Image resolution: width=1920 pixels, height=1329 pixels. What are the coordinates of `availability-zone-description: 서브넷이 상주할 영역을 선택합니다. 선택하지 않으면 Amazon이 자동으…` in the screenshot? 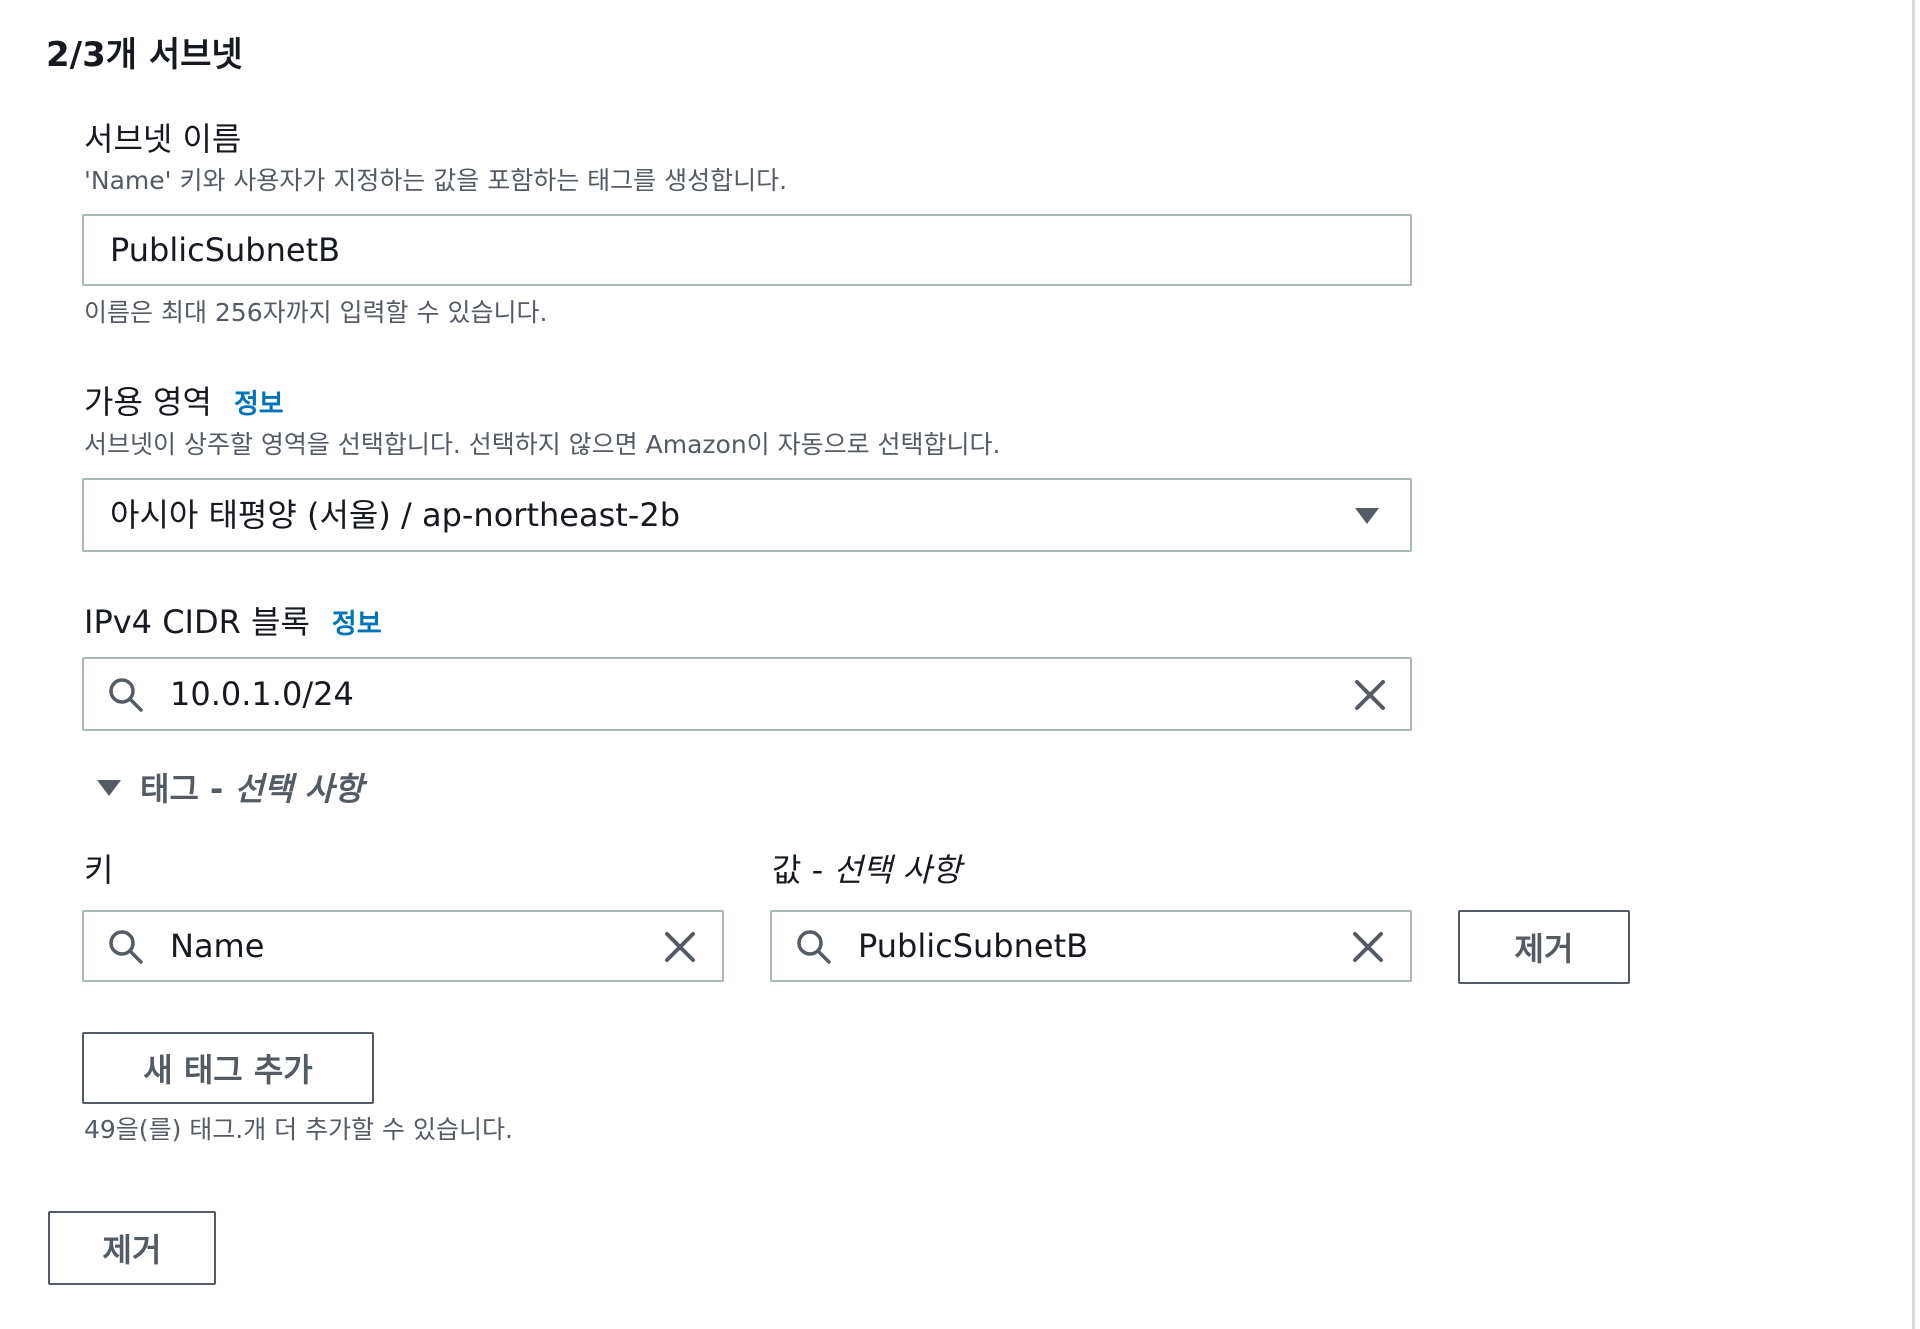 It's located at (542, 444).